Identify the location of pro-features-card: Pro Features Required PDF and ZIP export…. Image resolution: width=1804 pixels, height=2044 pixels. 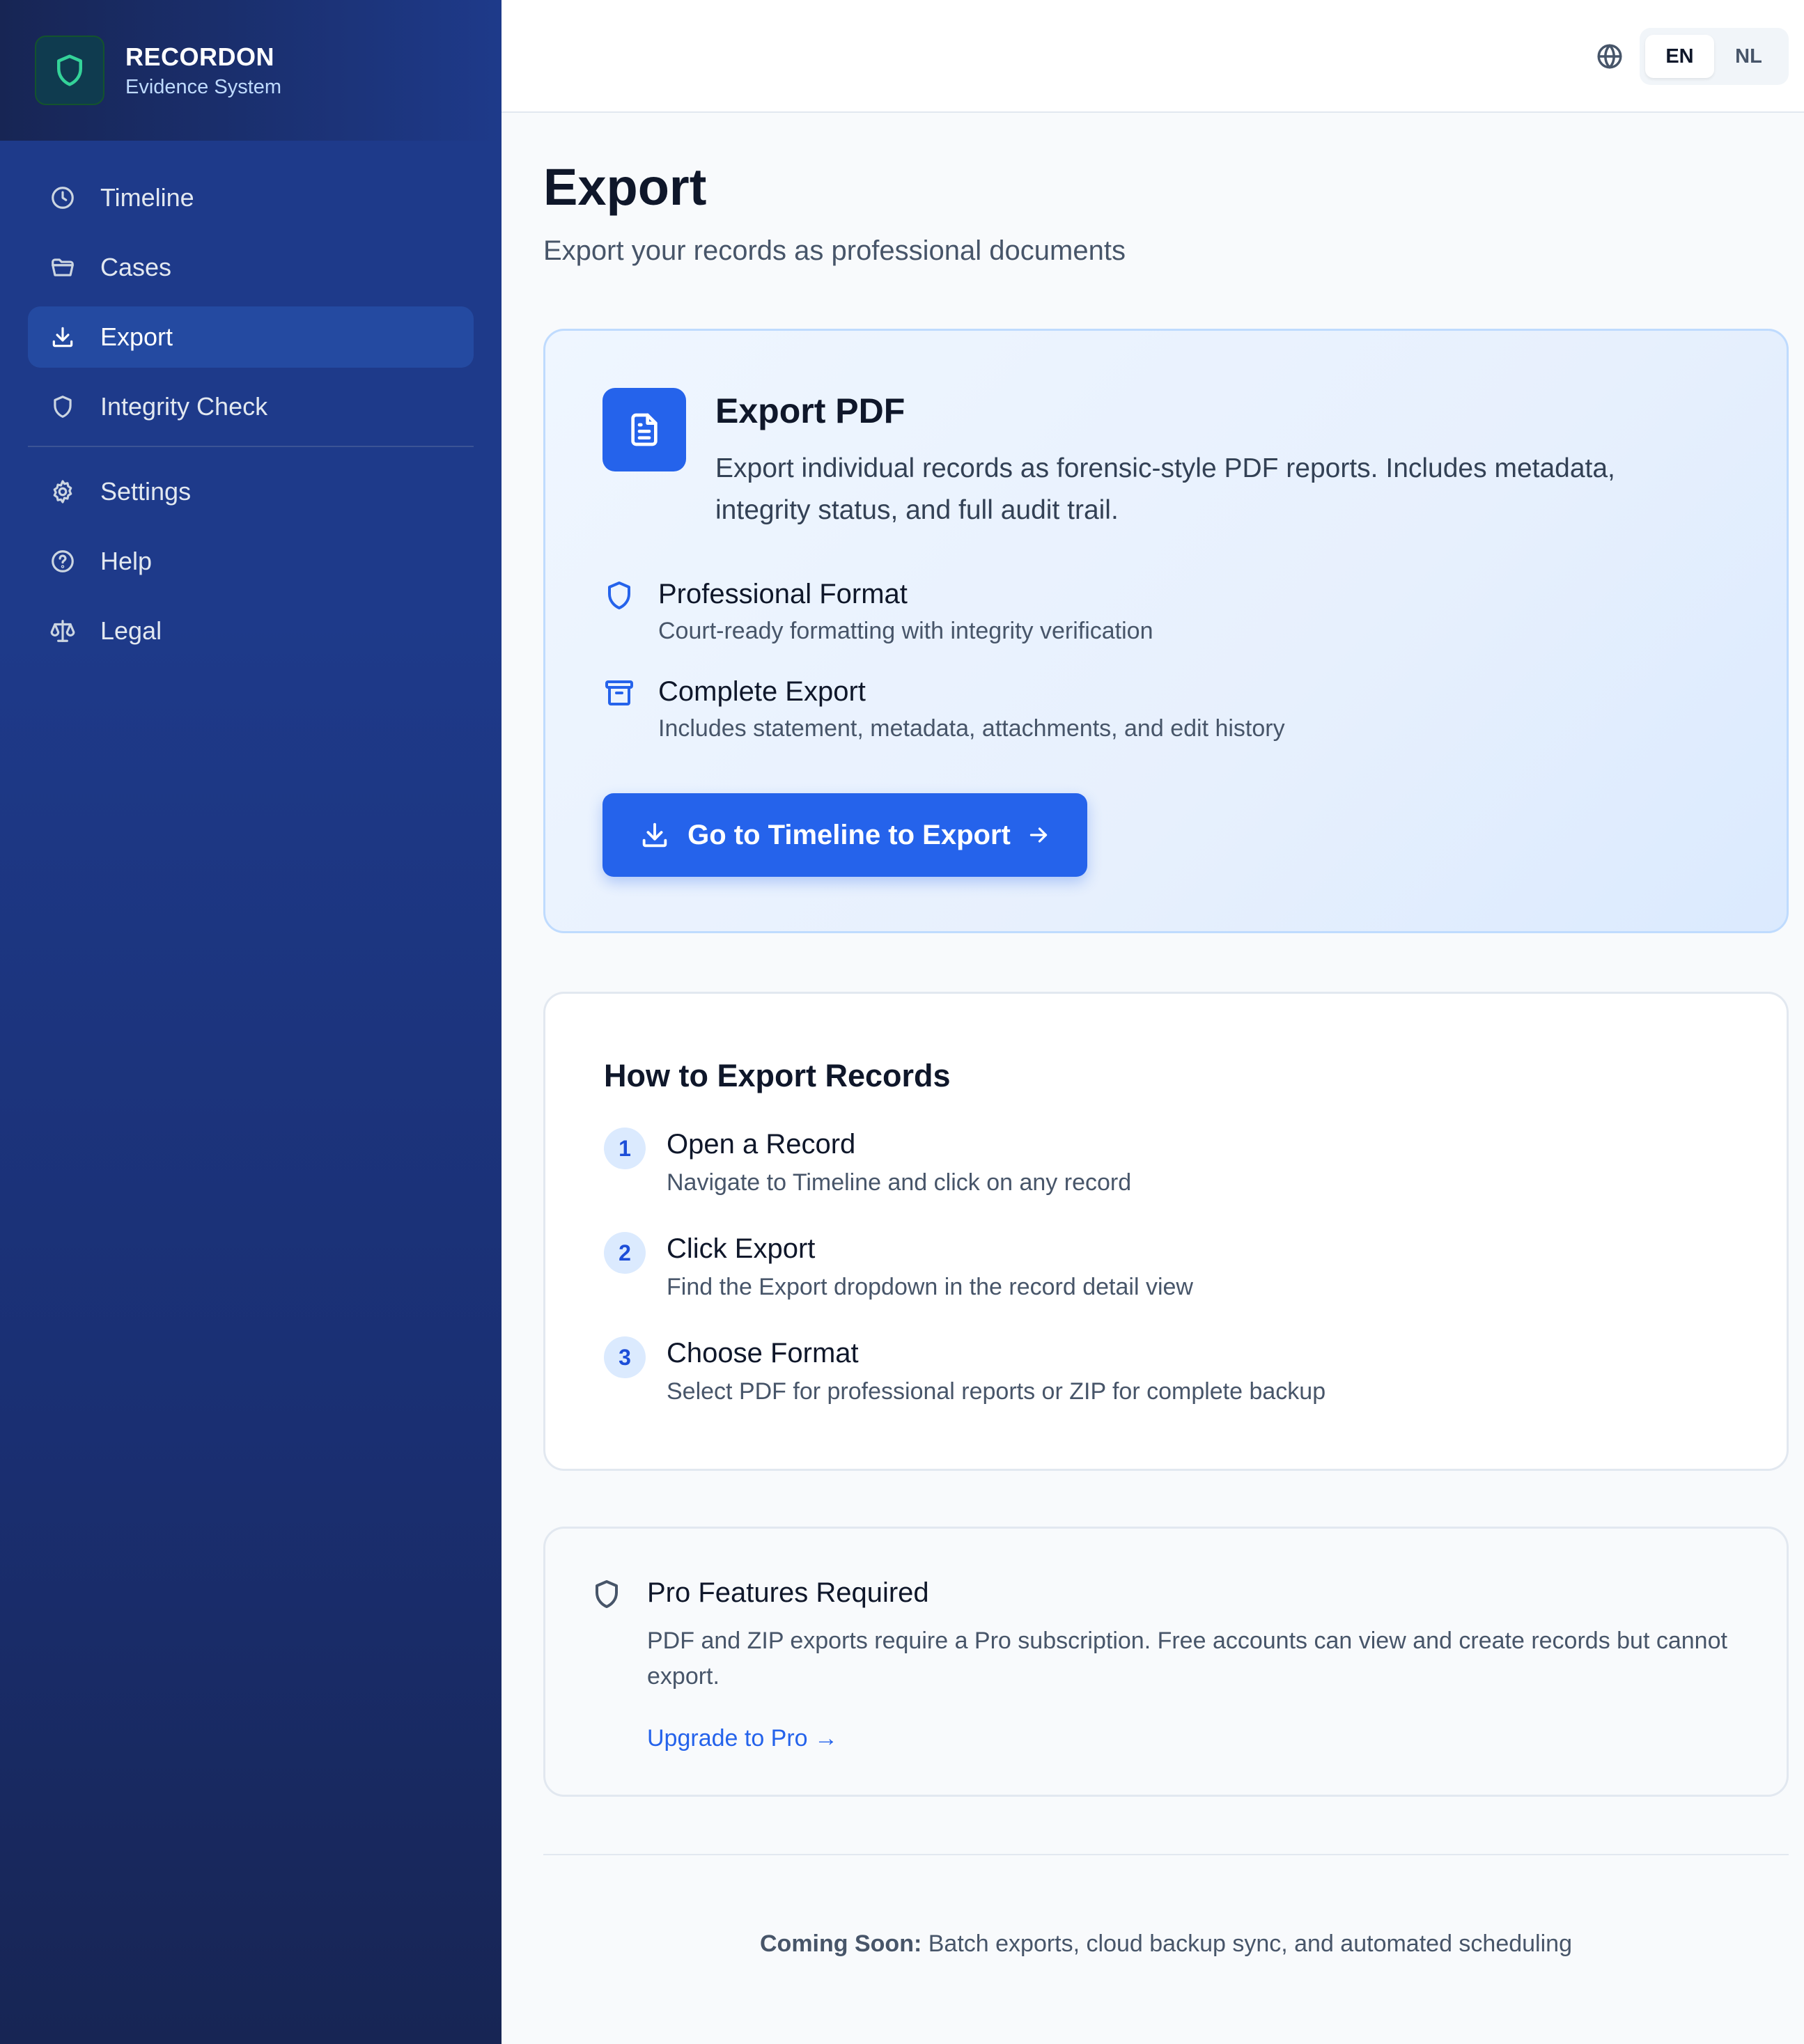
(1166, 1662).